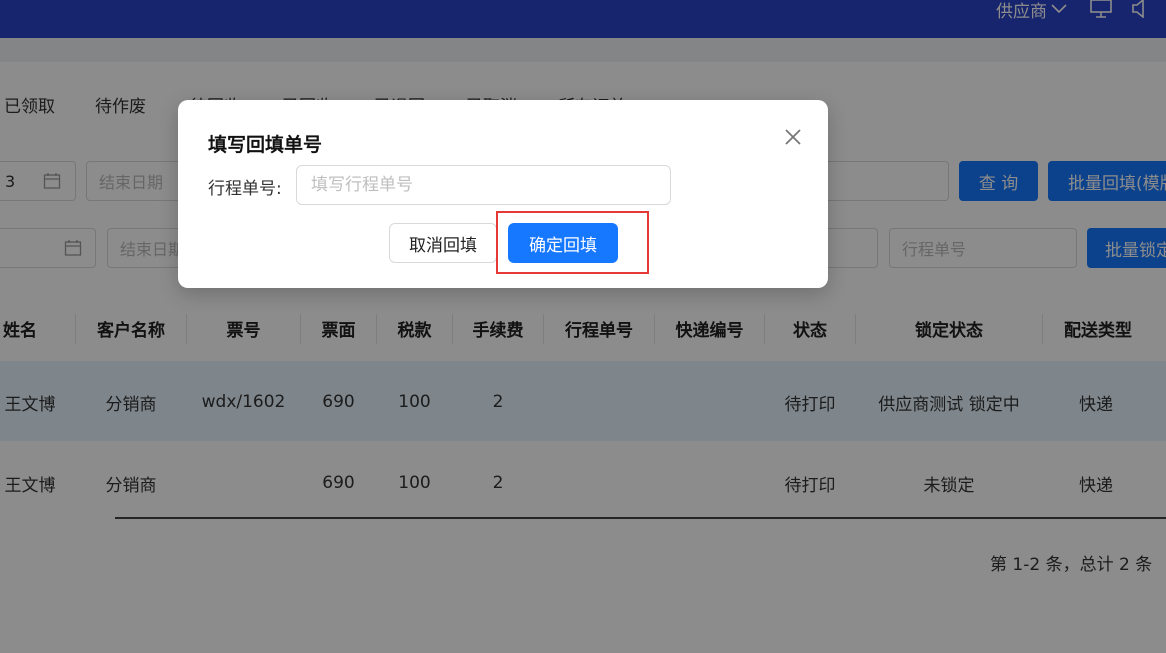  Describe the element at coordinates (245, 189) in the screenshot. I see `trip-number-label: 行程单号:` at that location.